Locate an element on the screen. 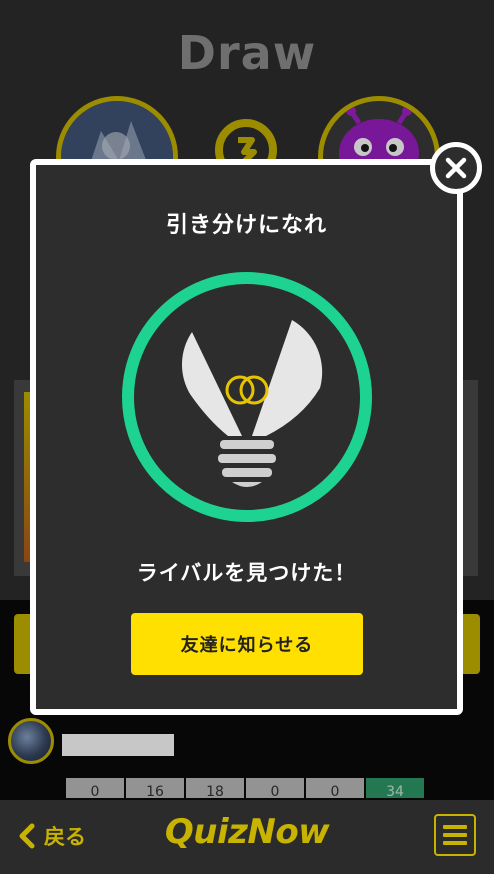 This screenshot has width=494, height=874. bottom-bar: 戻る QuizNow is located at coordinates (247, 837).